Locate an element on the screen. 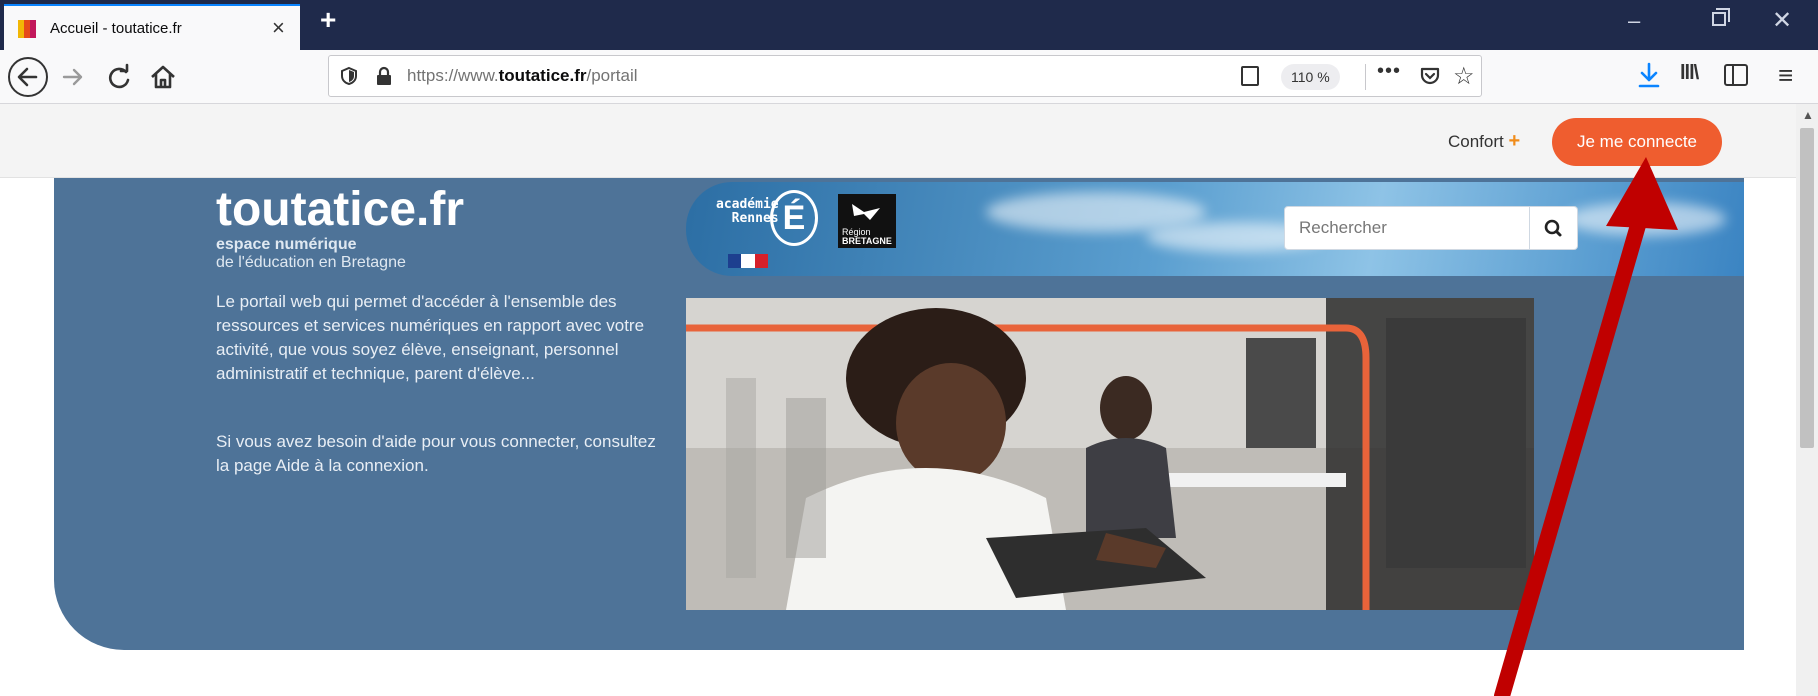 Image resolution: width=1818 pixels, height=696 pixels. search-input is located at coordinates (1407, 228).